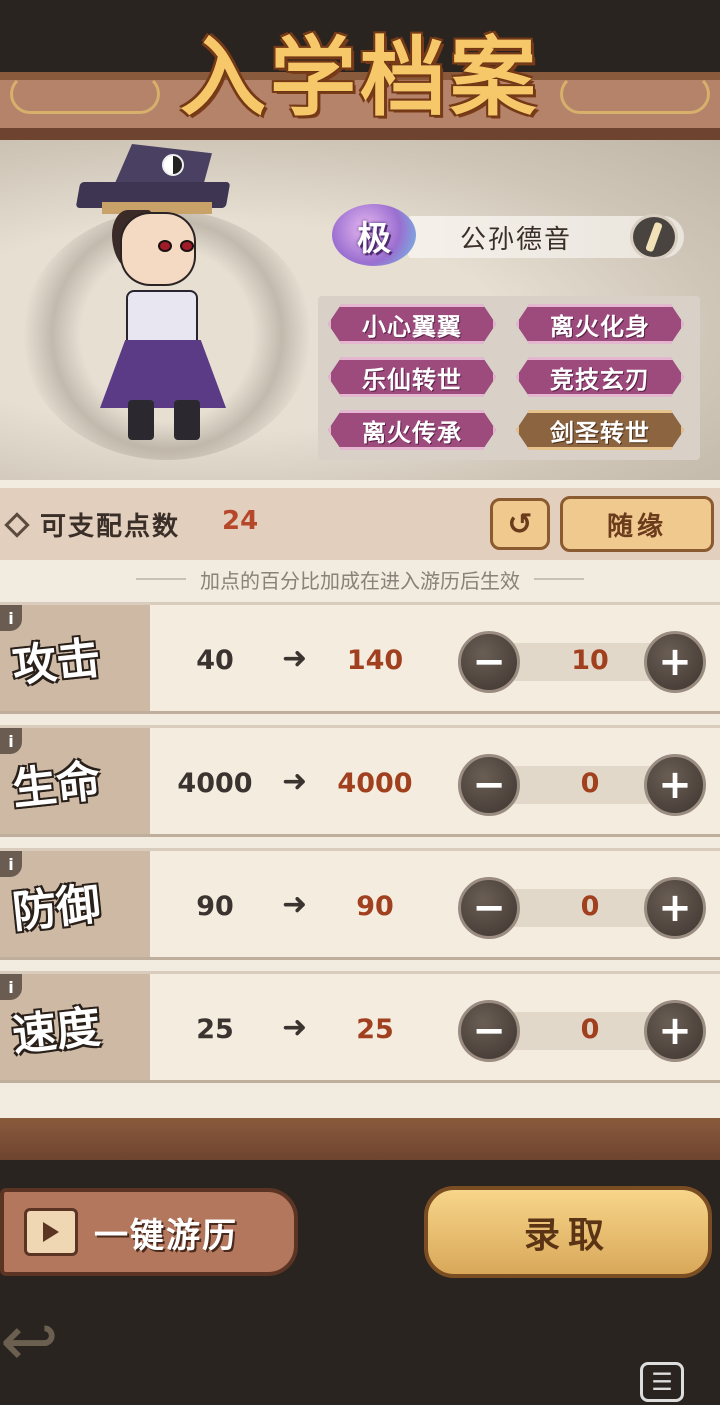  I want to click on undo-icon: ↺, so click(520, 524).